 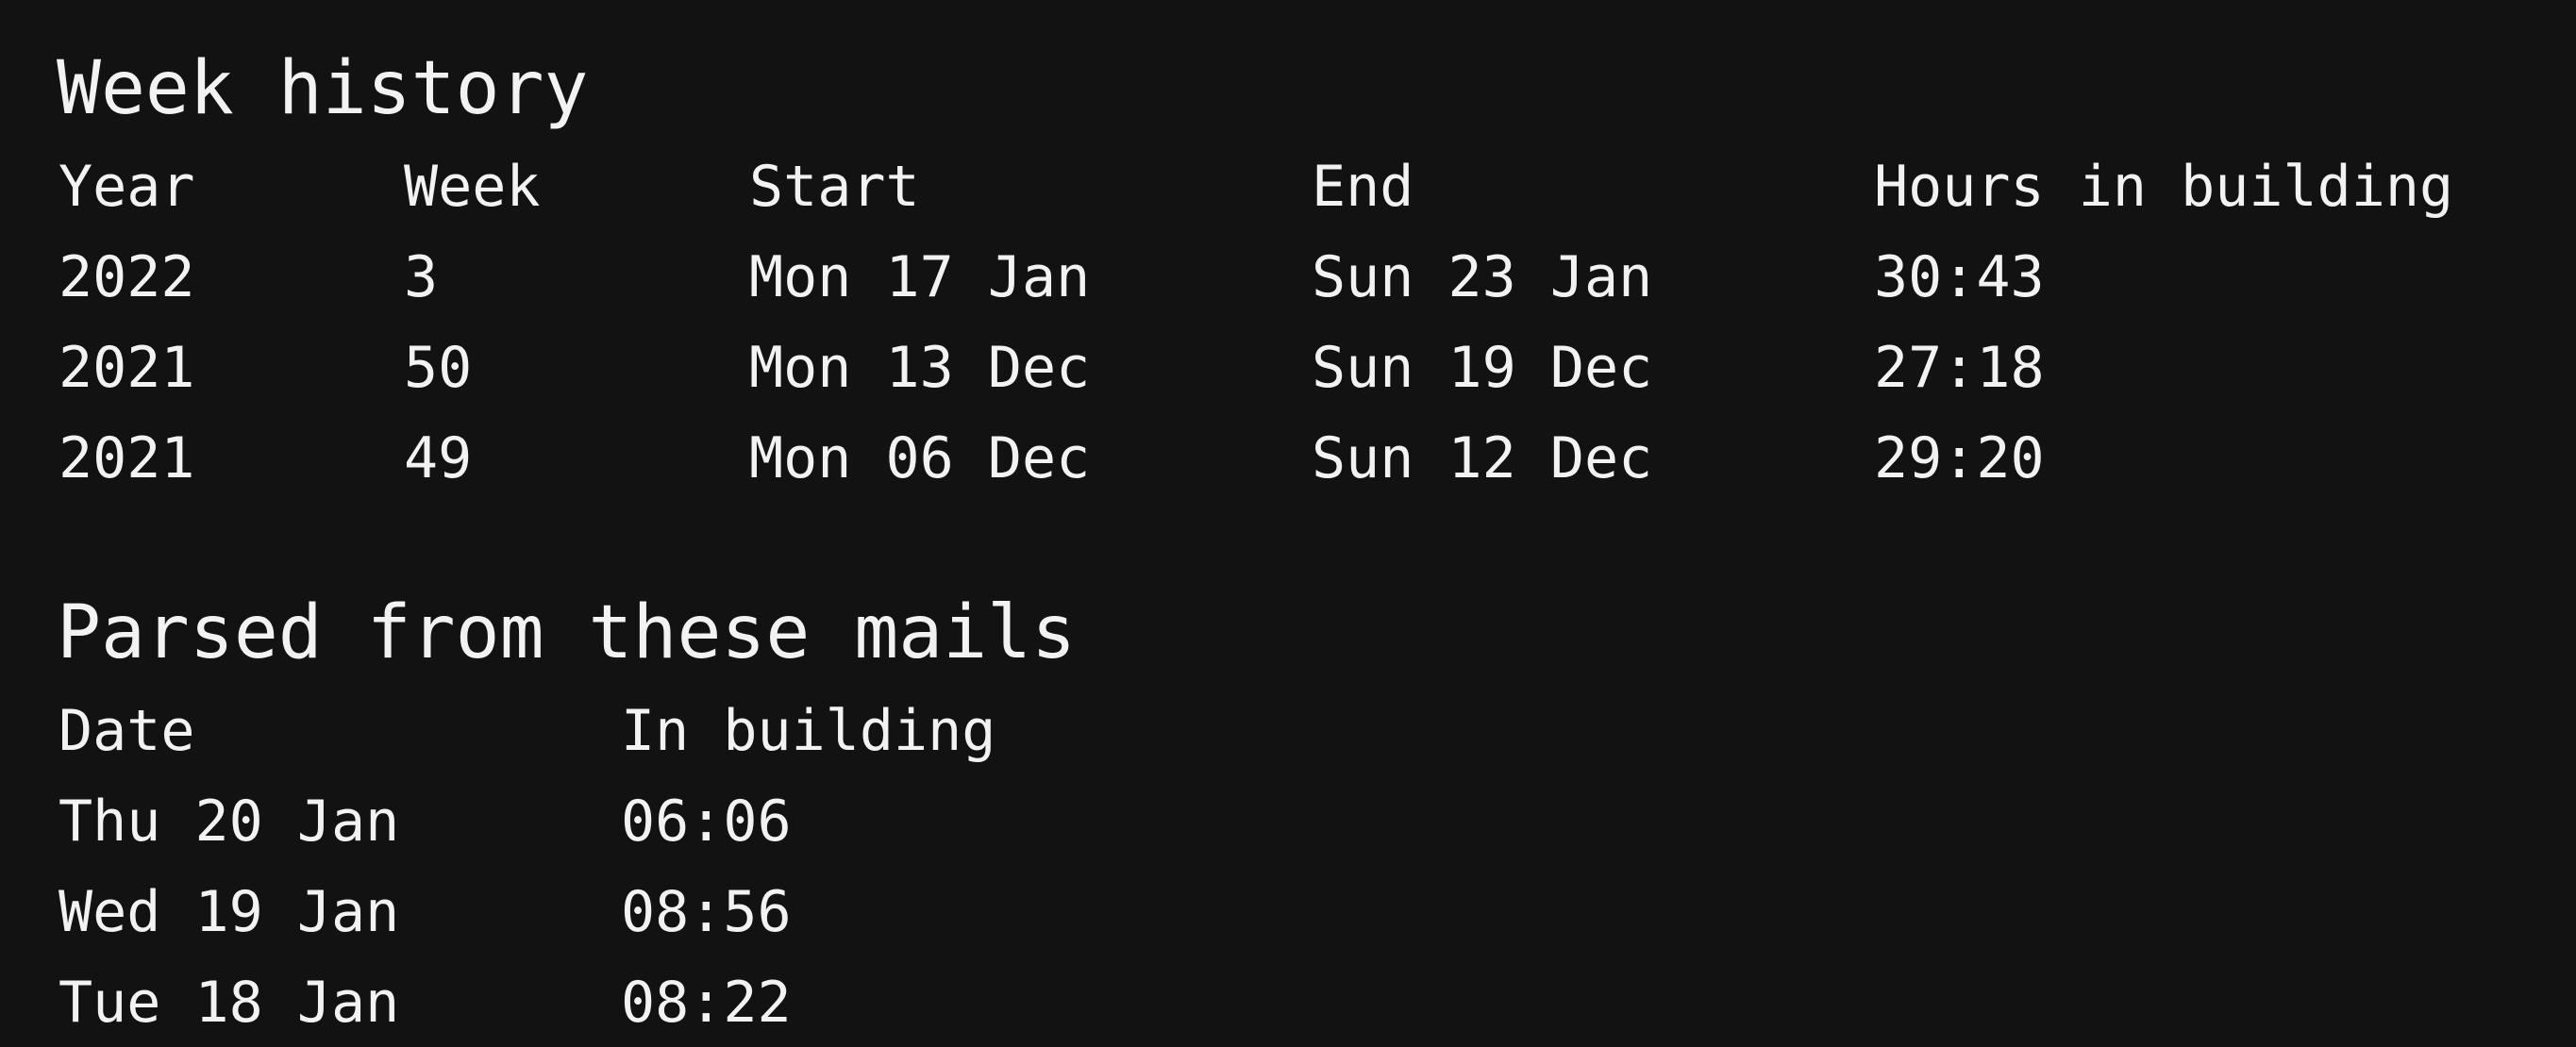 I want to click on cell-week: 3, so click(x=421, y=277).